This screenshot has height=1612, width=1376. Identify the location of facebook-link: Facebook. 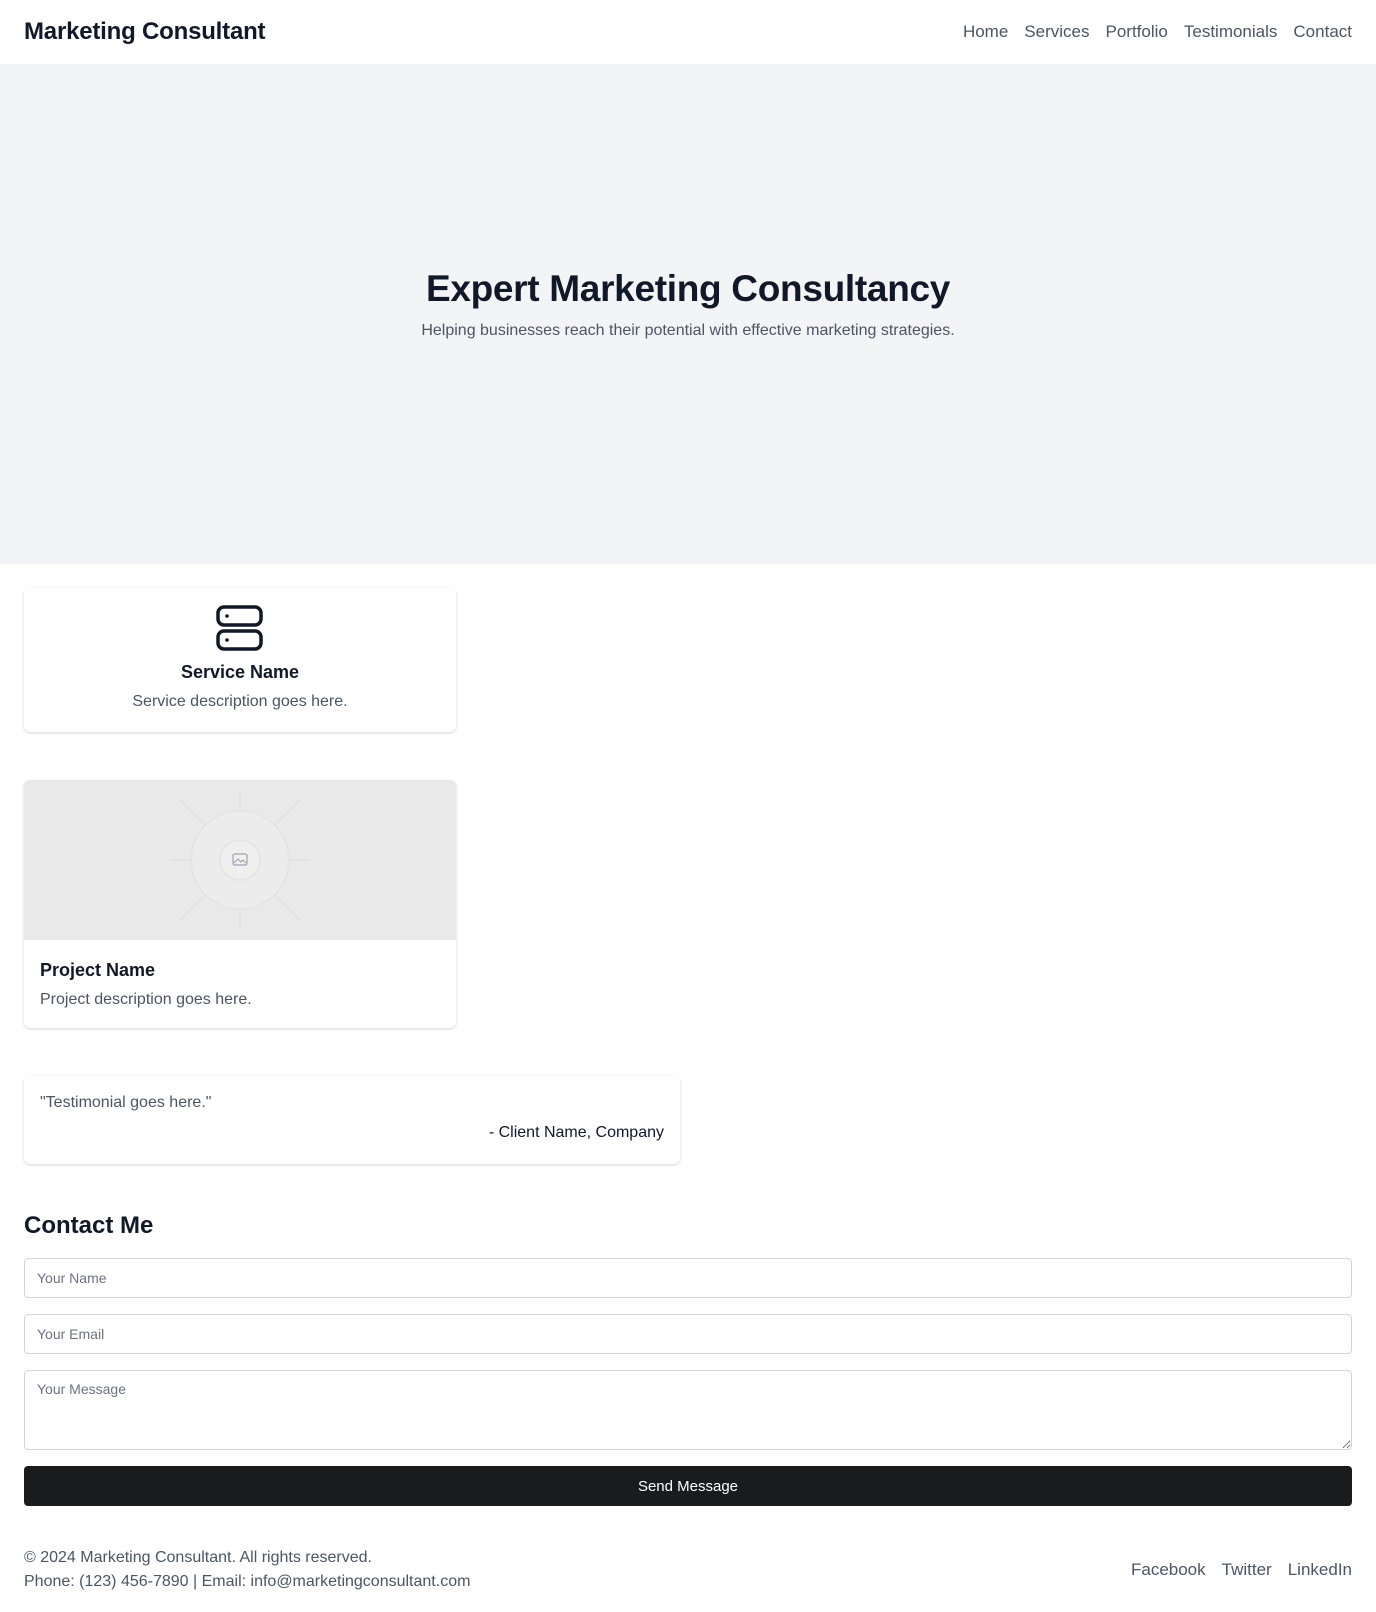
(1168, 1570).